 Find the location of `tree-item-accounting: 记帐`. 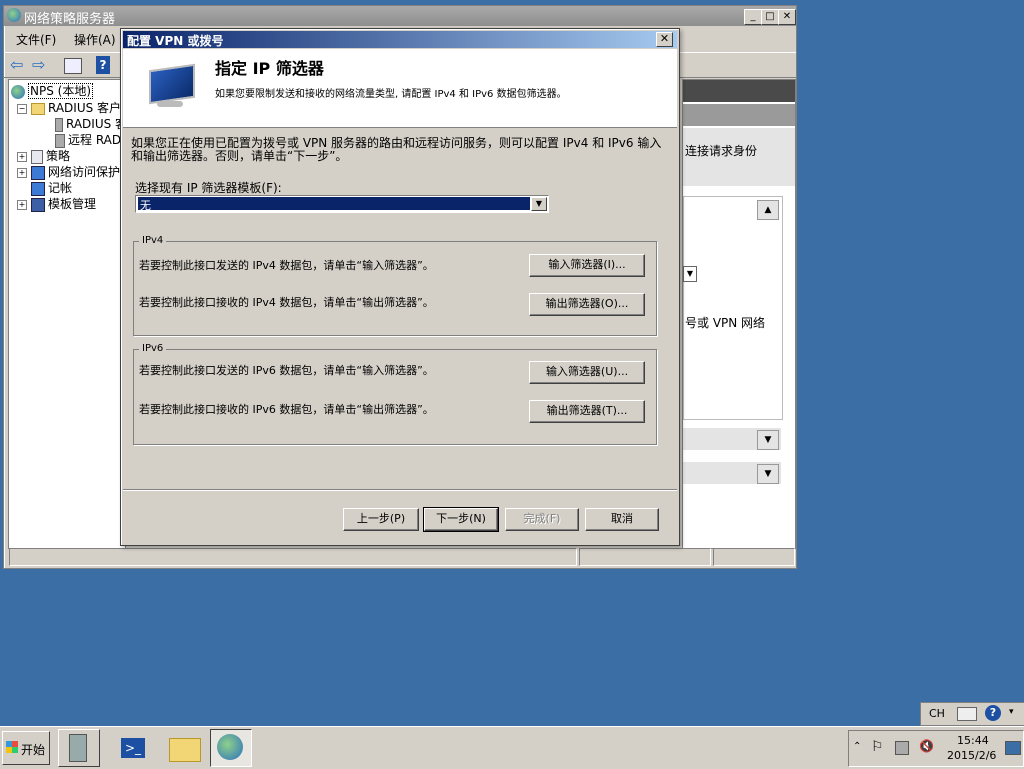

tree-item-accounting: 记帐 is located at coordinates (51, 187).